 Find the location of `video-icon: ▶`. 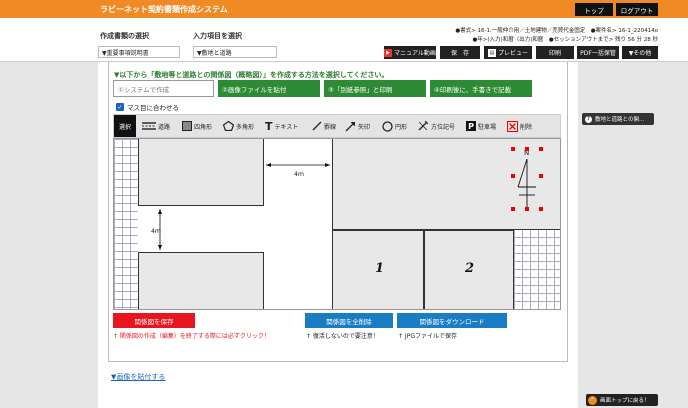

video-icon: ▶ is located at coordinates (388, 52).